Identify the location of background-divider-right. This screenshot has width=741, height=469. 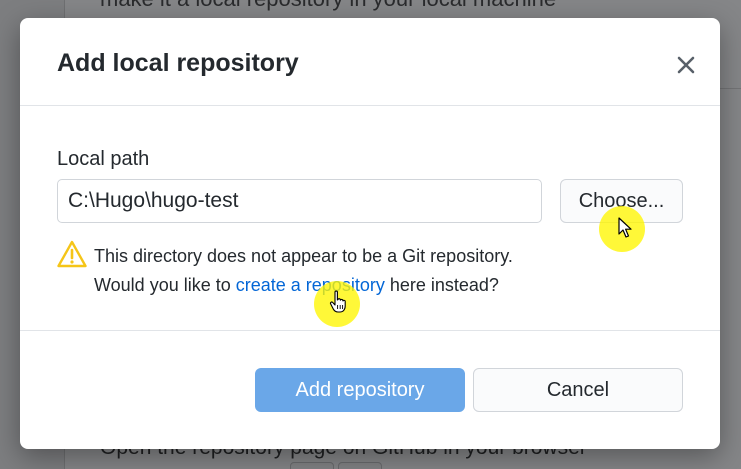
(729, 88).